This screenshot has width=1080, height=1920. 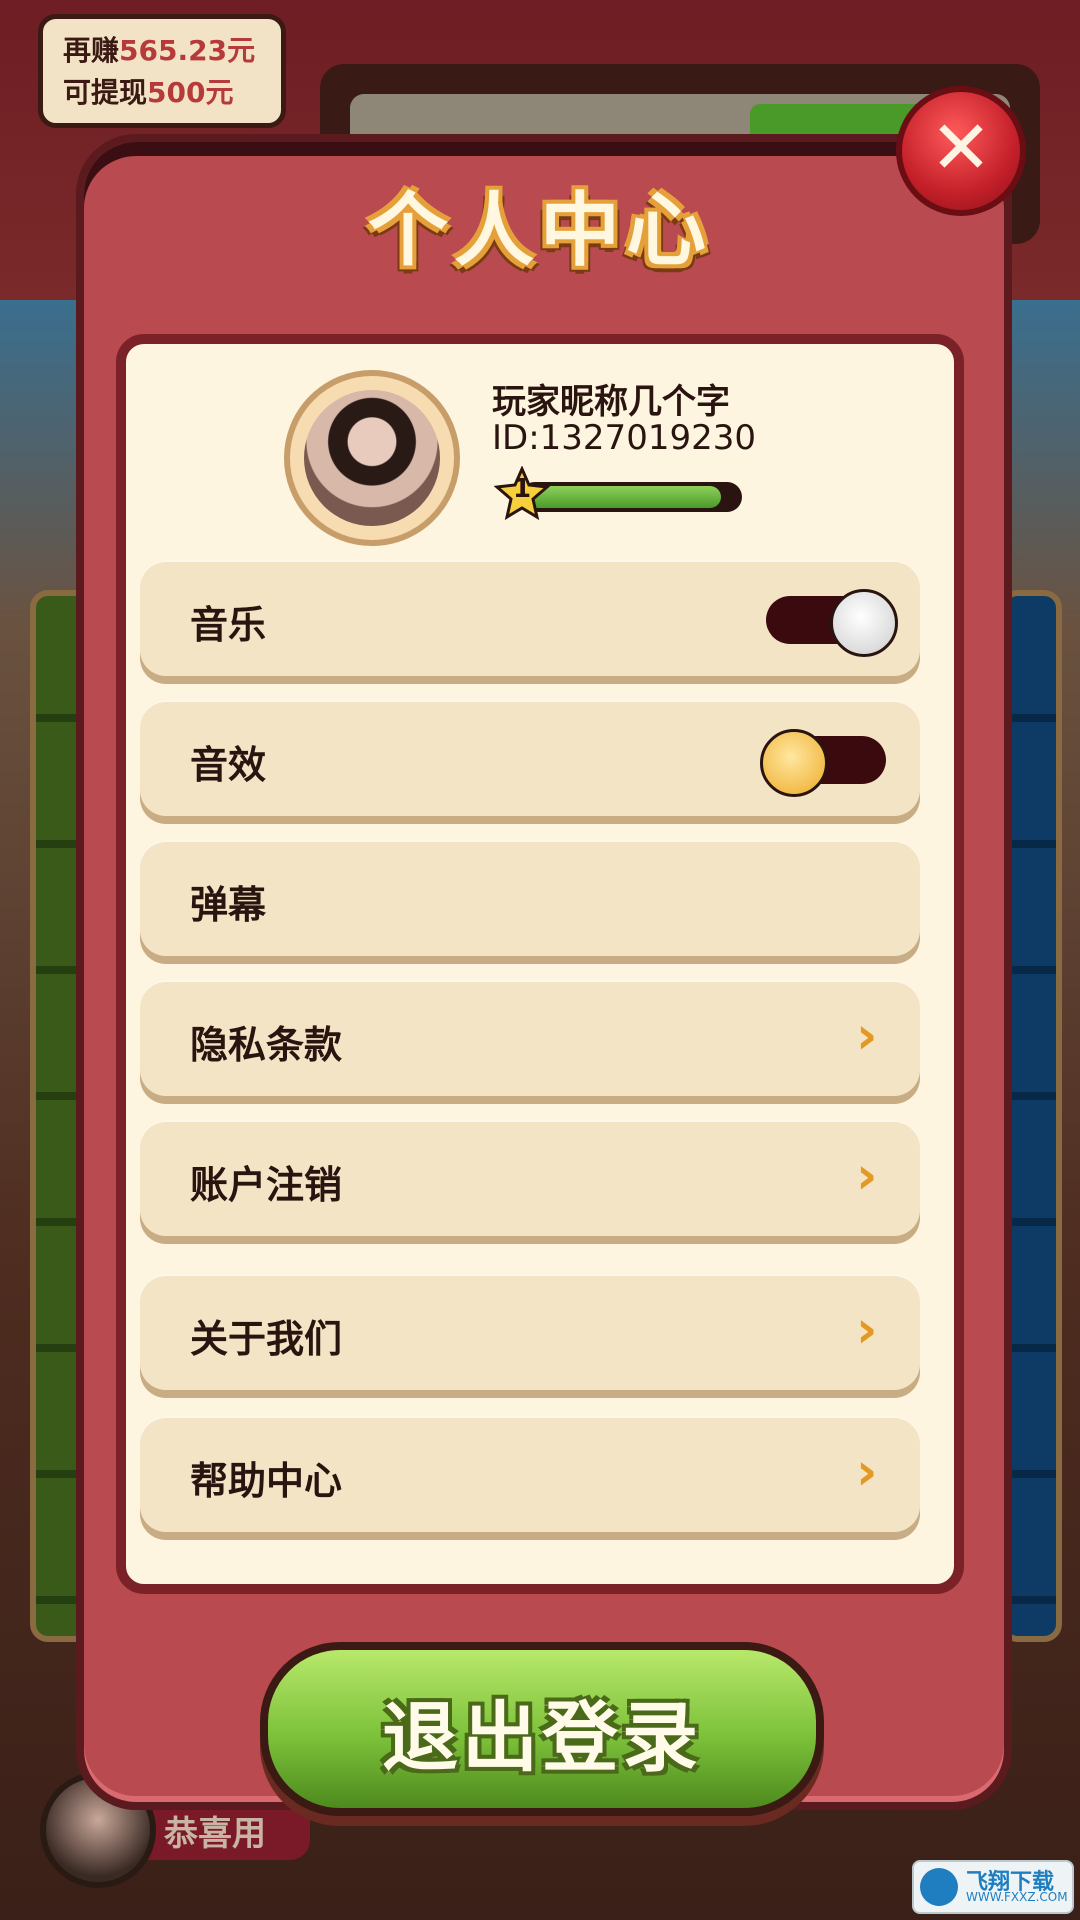 I want to click on earn-more-line: 再赚565.23元, so click(x=159, y=49).